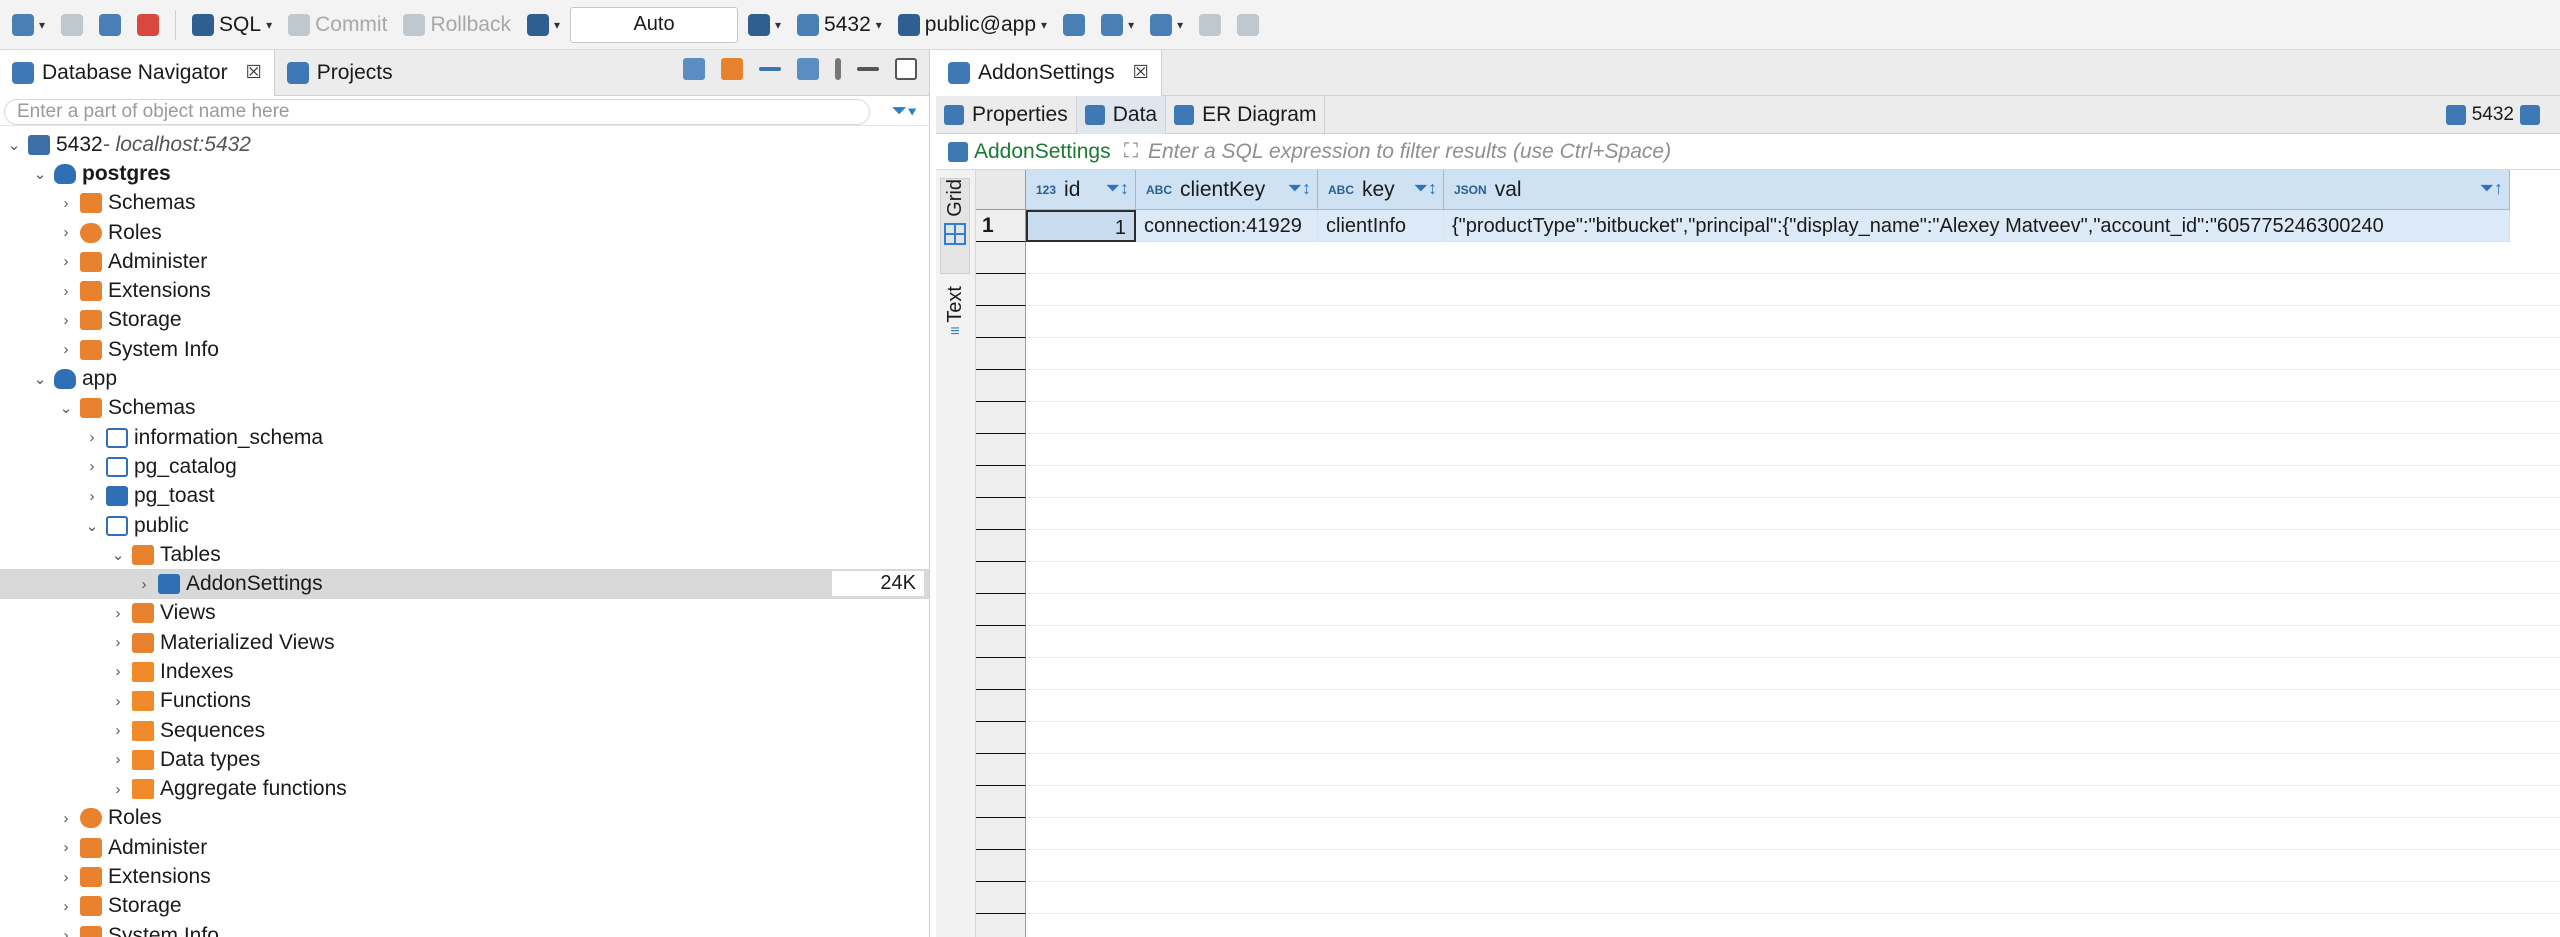 The image size is (2560, 937). Describe the element at coordinates (1227, 226) in the screenshot. I see `table-cell-clientkey: connection:41929` at that location.